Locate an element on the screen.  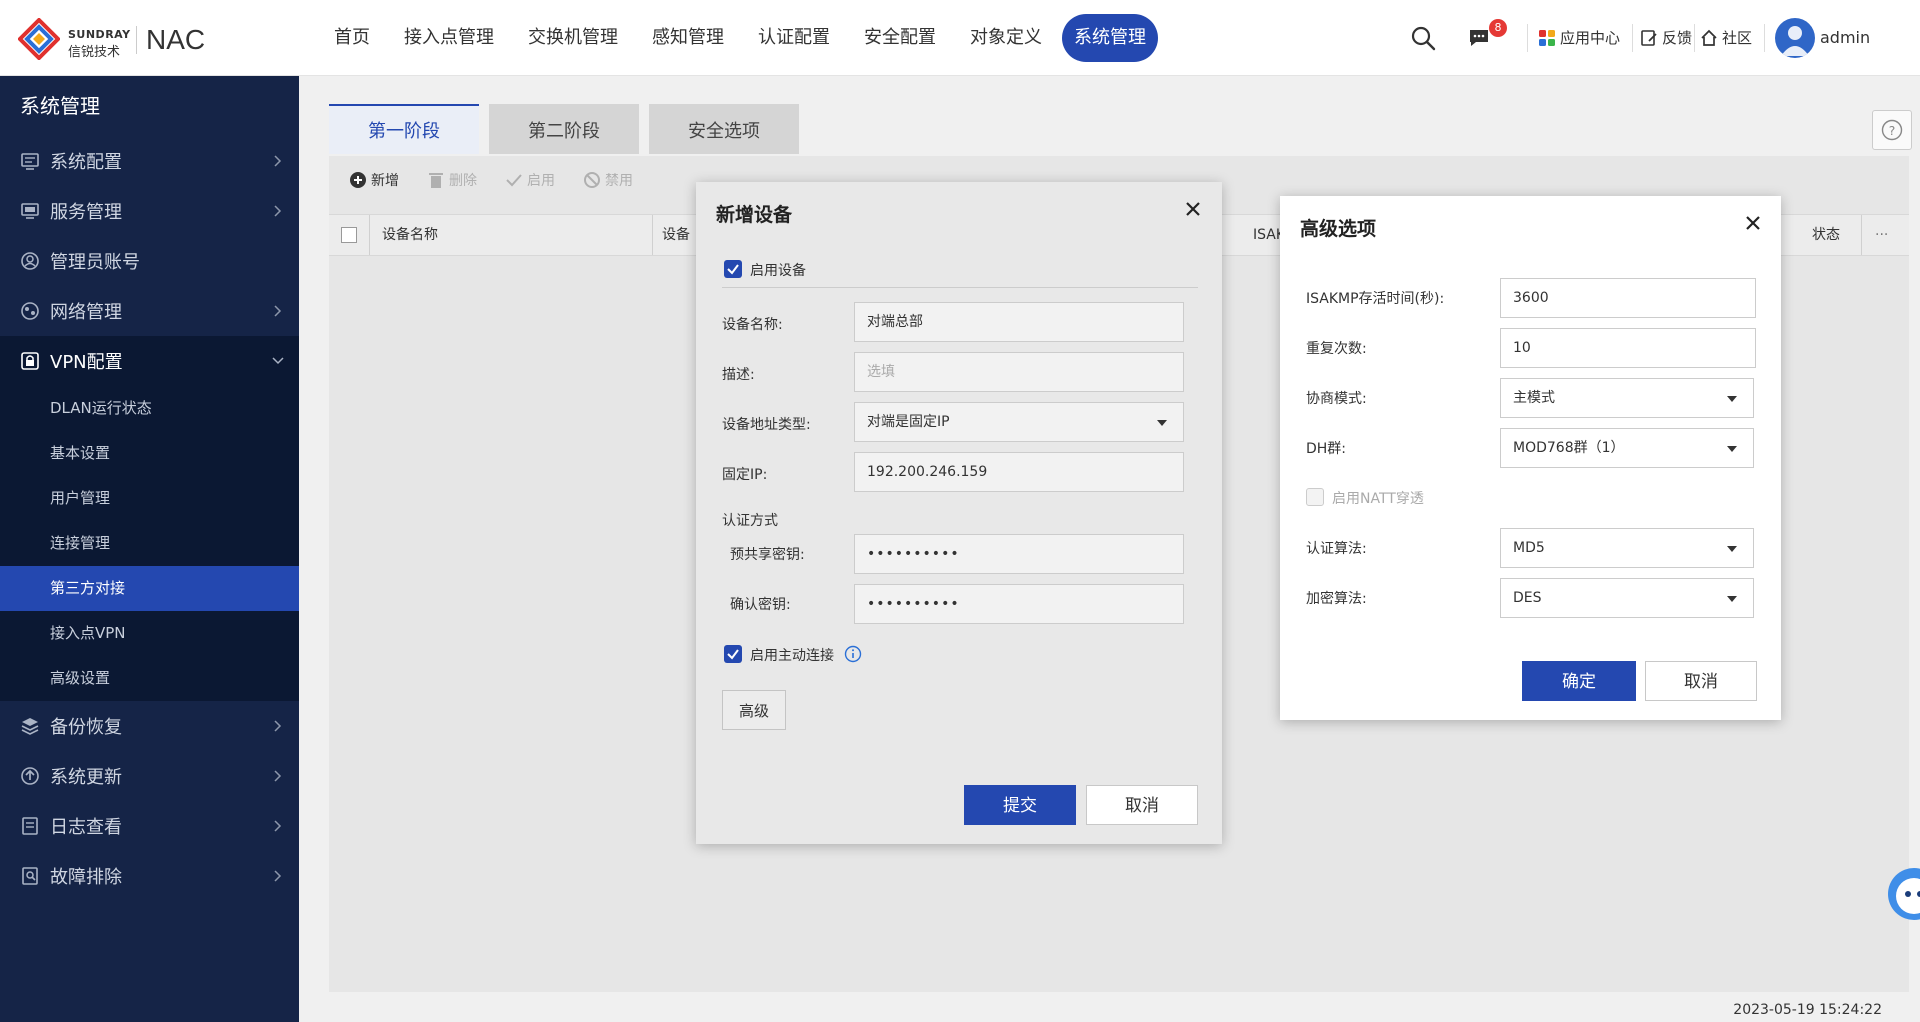
enable-active-connect-checkbox is located at coordinates (733, 654).